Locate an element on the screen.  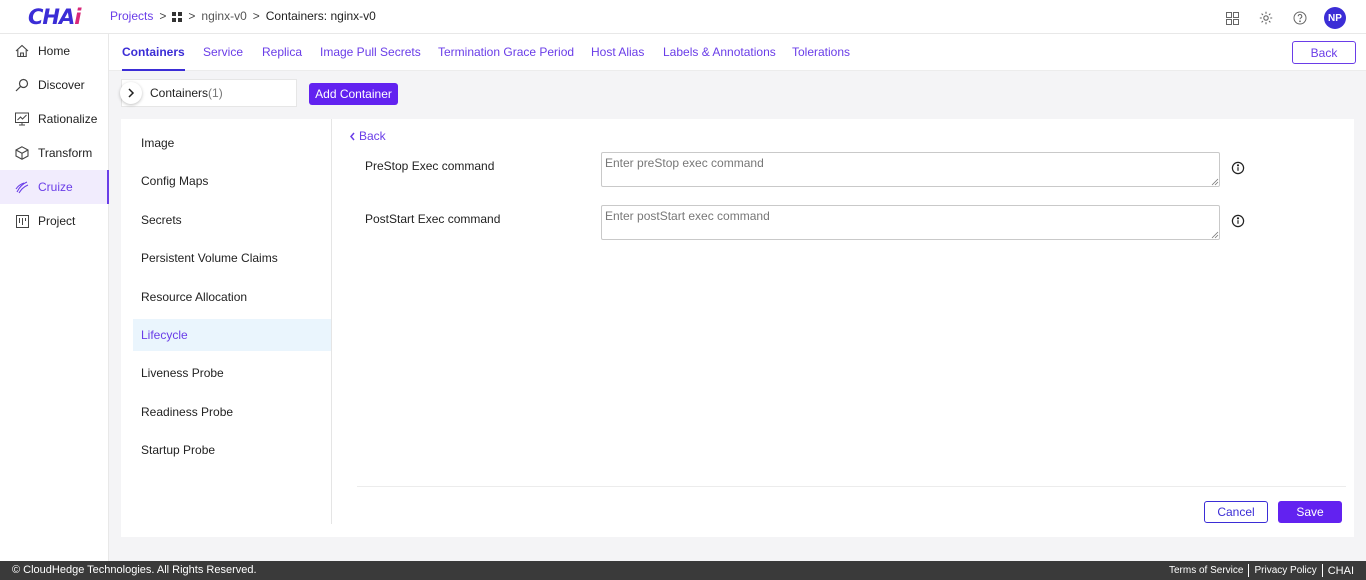
section-liveness-probe: Liveness Probe is located at coordinates (232, 373).